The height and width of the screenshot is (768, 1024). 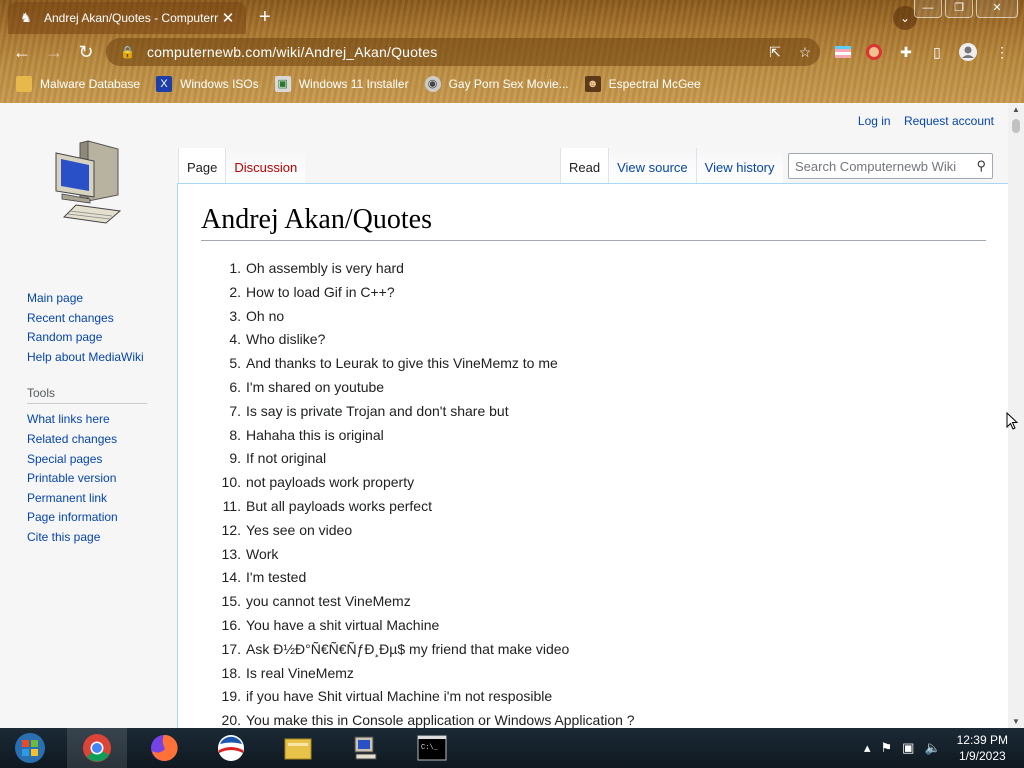 I want to click on chrome-menu-icon: ⋮, so click(x=1002, y=52).